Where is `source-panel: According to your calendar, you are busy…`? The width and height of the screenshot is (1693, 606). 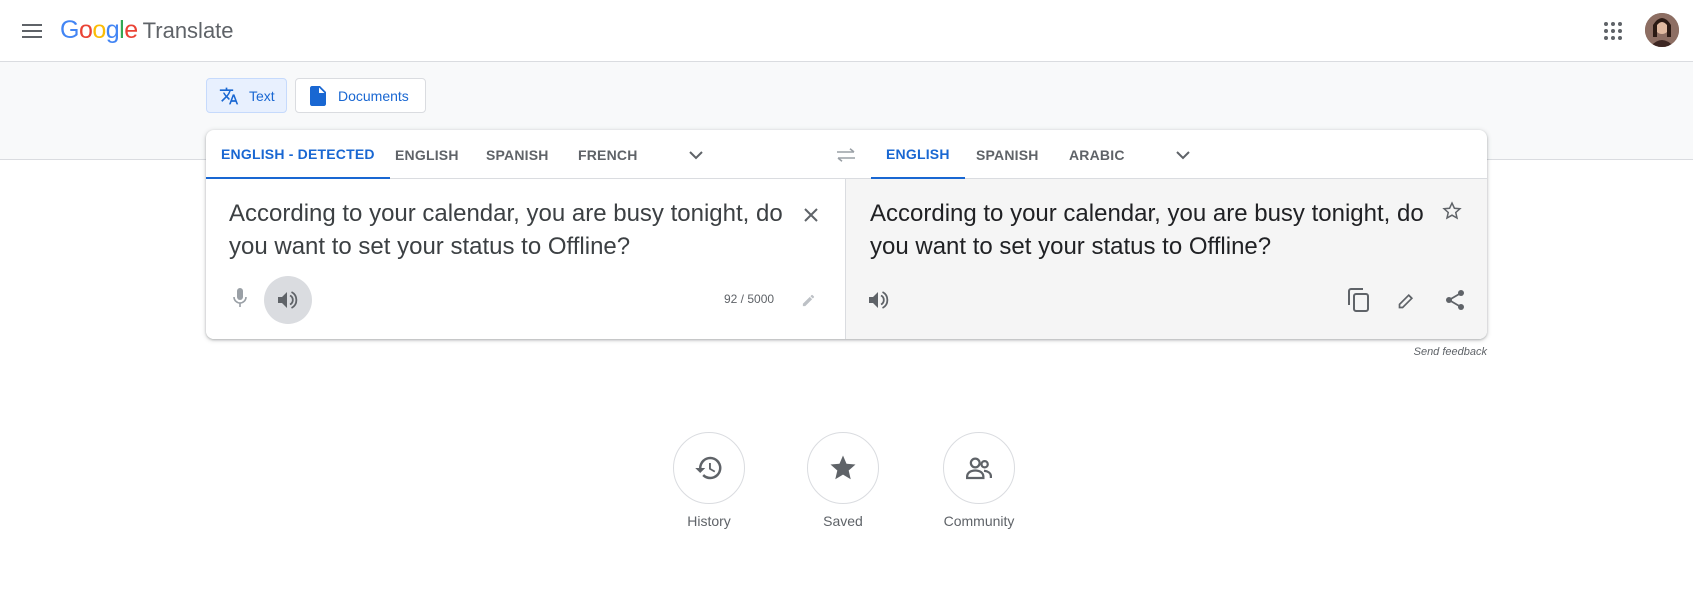 source-panel: According to your calendar, you are busy… is located at coordinates (526, 259).